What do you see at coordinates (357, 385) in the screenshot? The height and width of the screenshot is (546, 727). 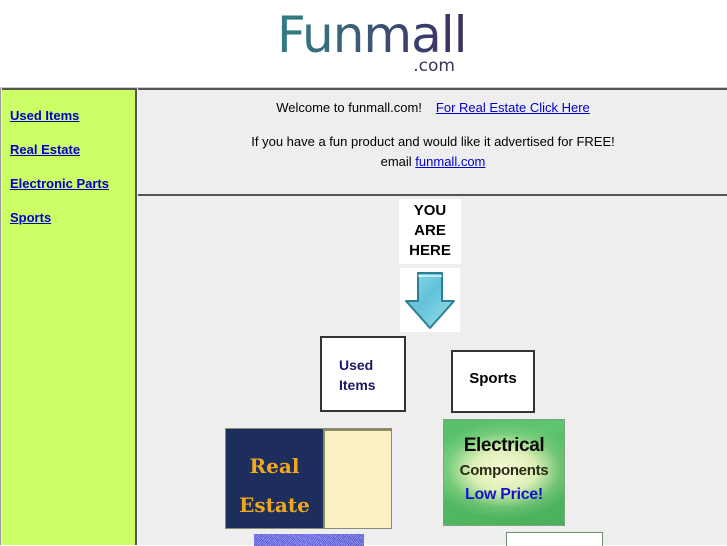 I see `tile-used-items-line2: Items` at bounding box center [357, 385].